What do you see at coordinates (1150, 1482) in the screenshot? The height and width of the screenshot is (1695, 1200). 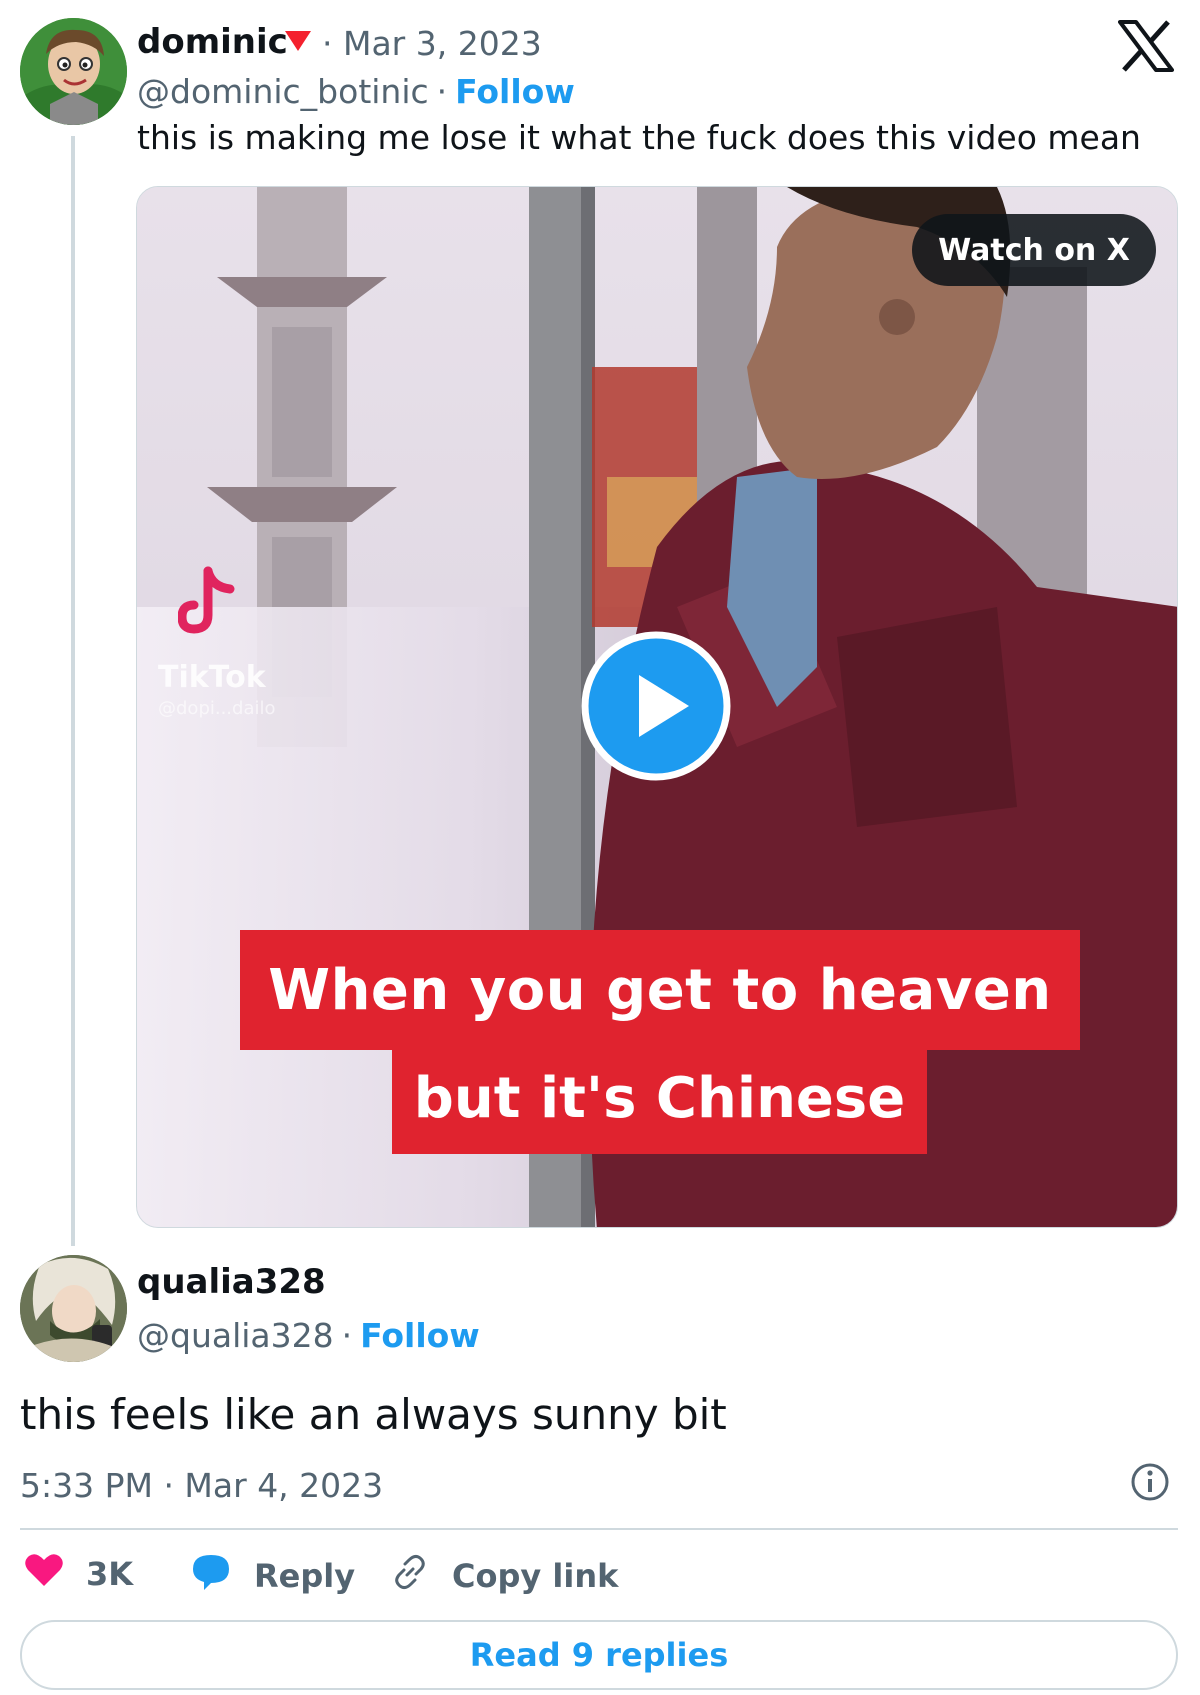 I see `info-icon` at bounding box center [1150, 1482].